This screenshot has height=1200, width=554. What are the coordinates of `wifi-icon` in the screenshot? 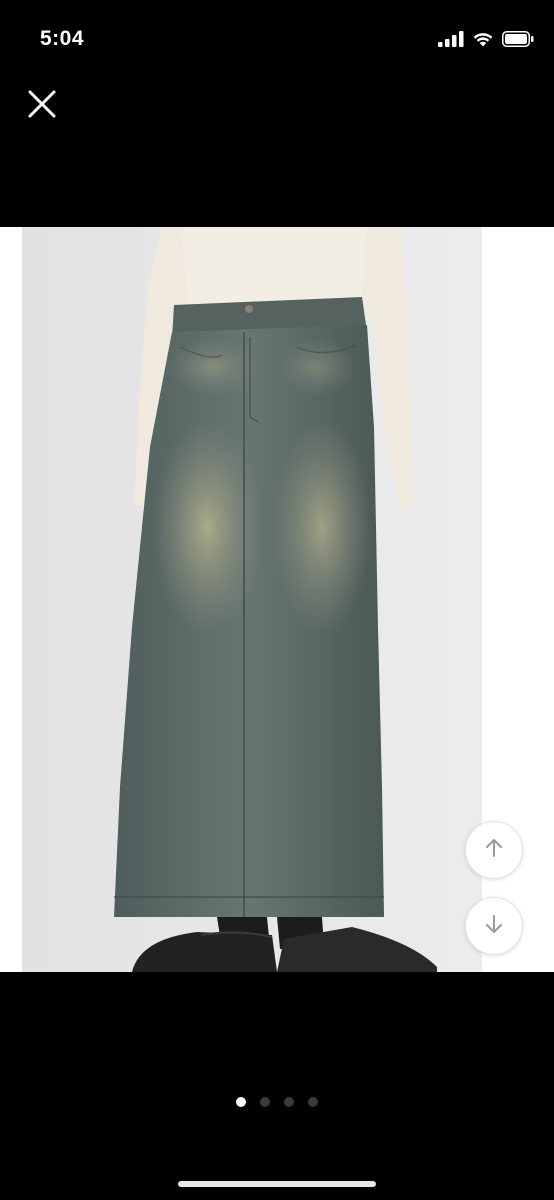 It's located at (483, 41).